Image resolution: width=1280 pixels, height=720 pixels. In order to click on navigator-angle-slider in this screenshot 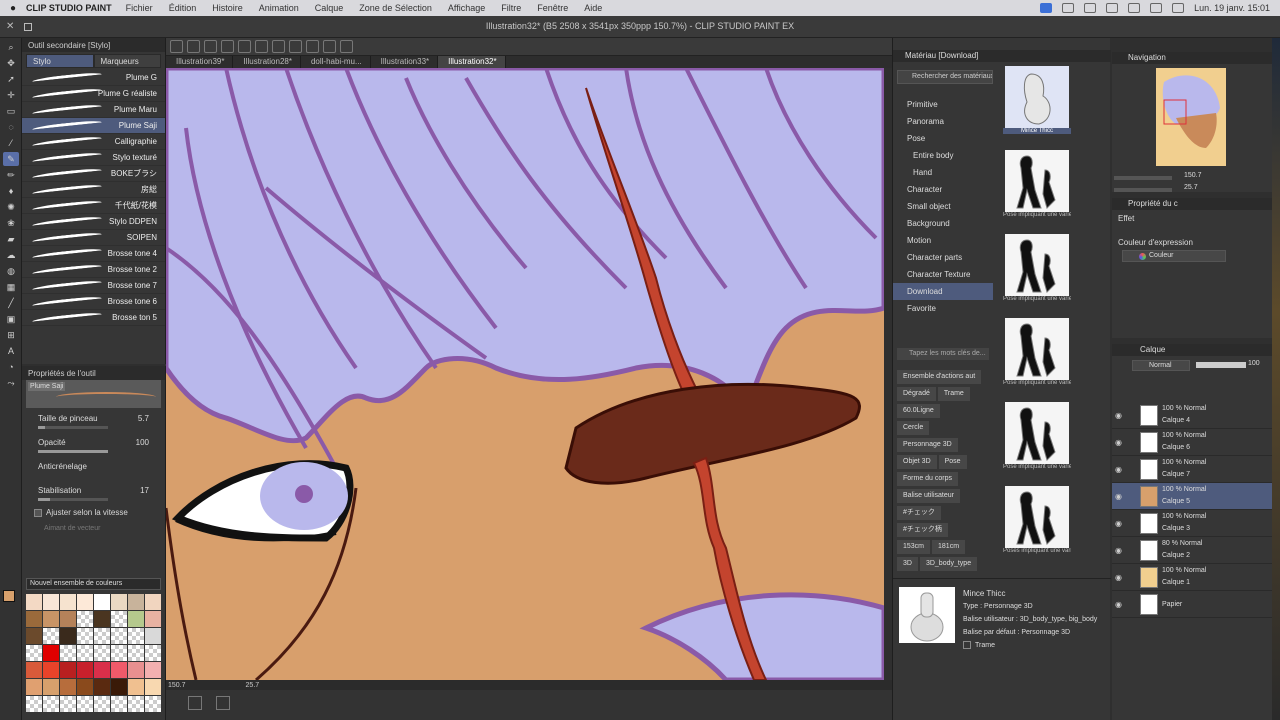, I will do `click(1143, 190)`.